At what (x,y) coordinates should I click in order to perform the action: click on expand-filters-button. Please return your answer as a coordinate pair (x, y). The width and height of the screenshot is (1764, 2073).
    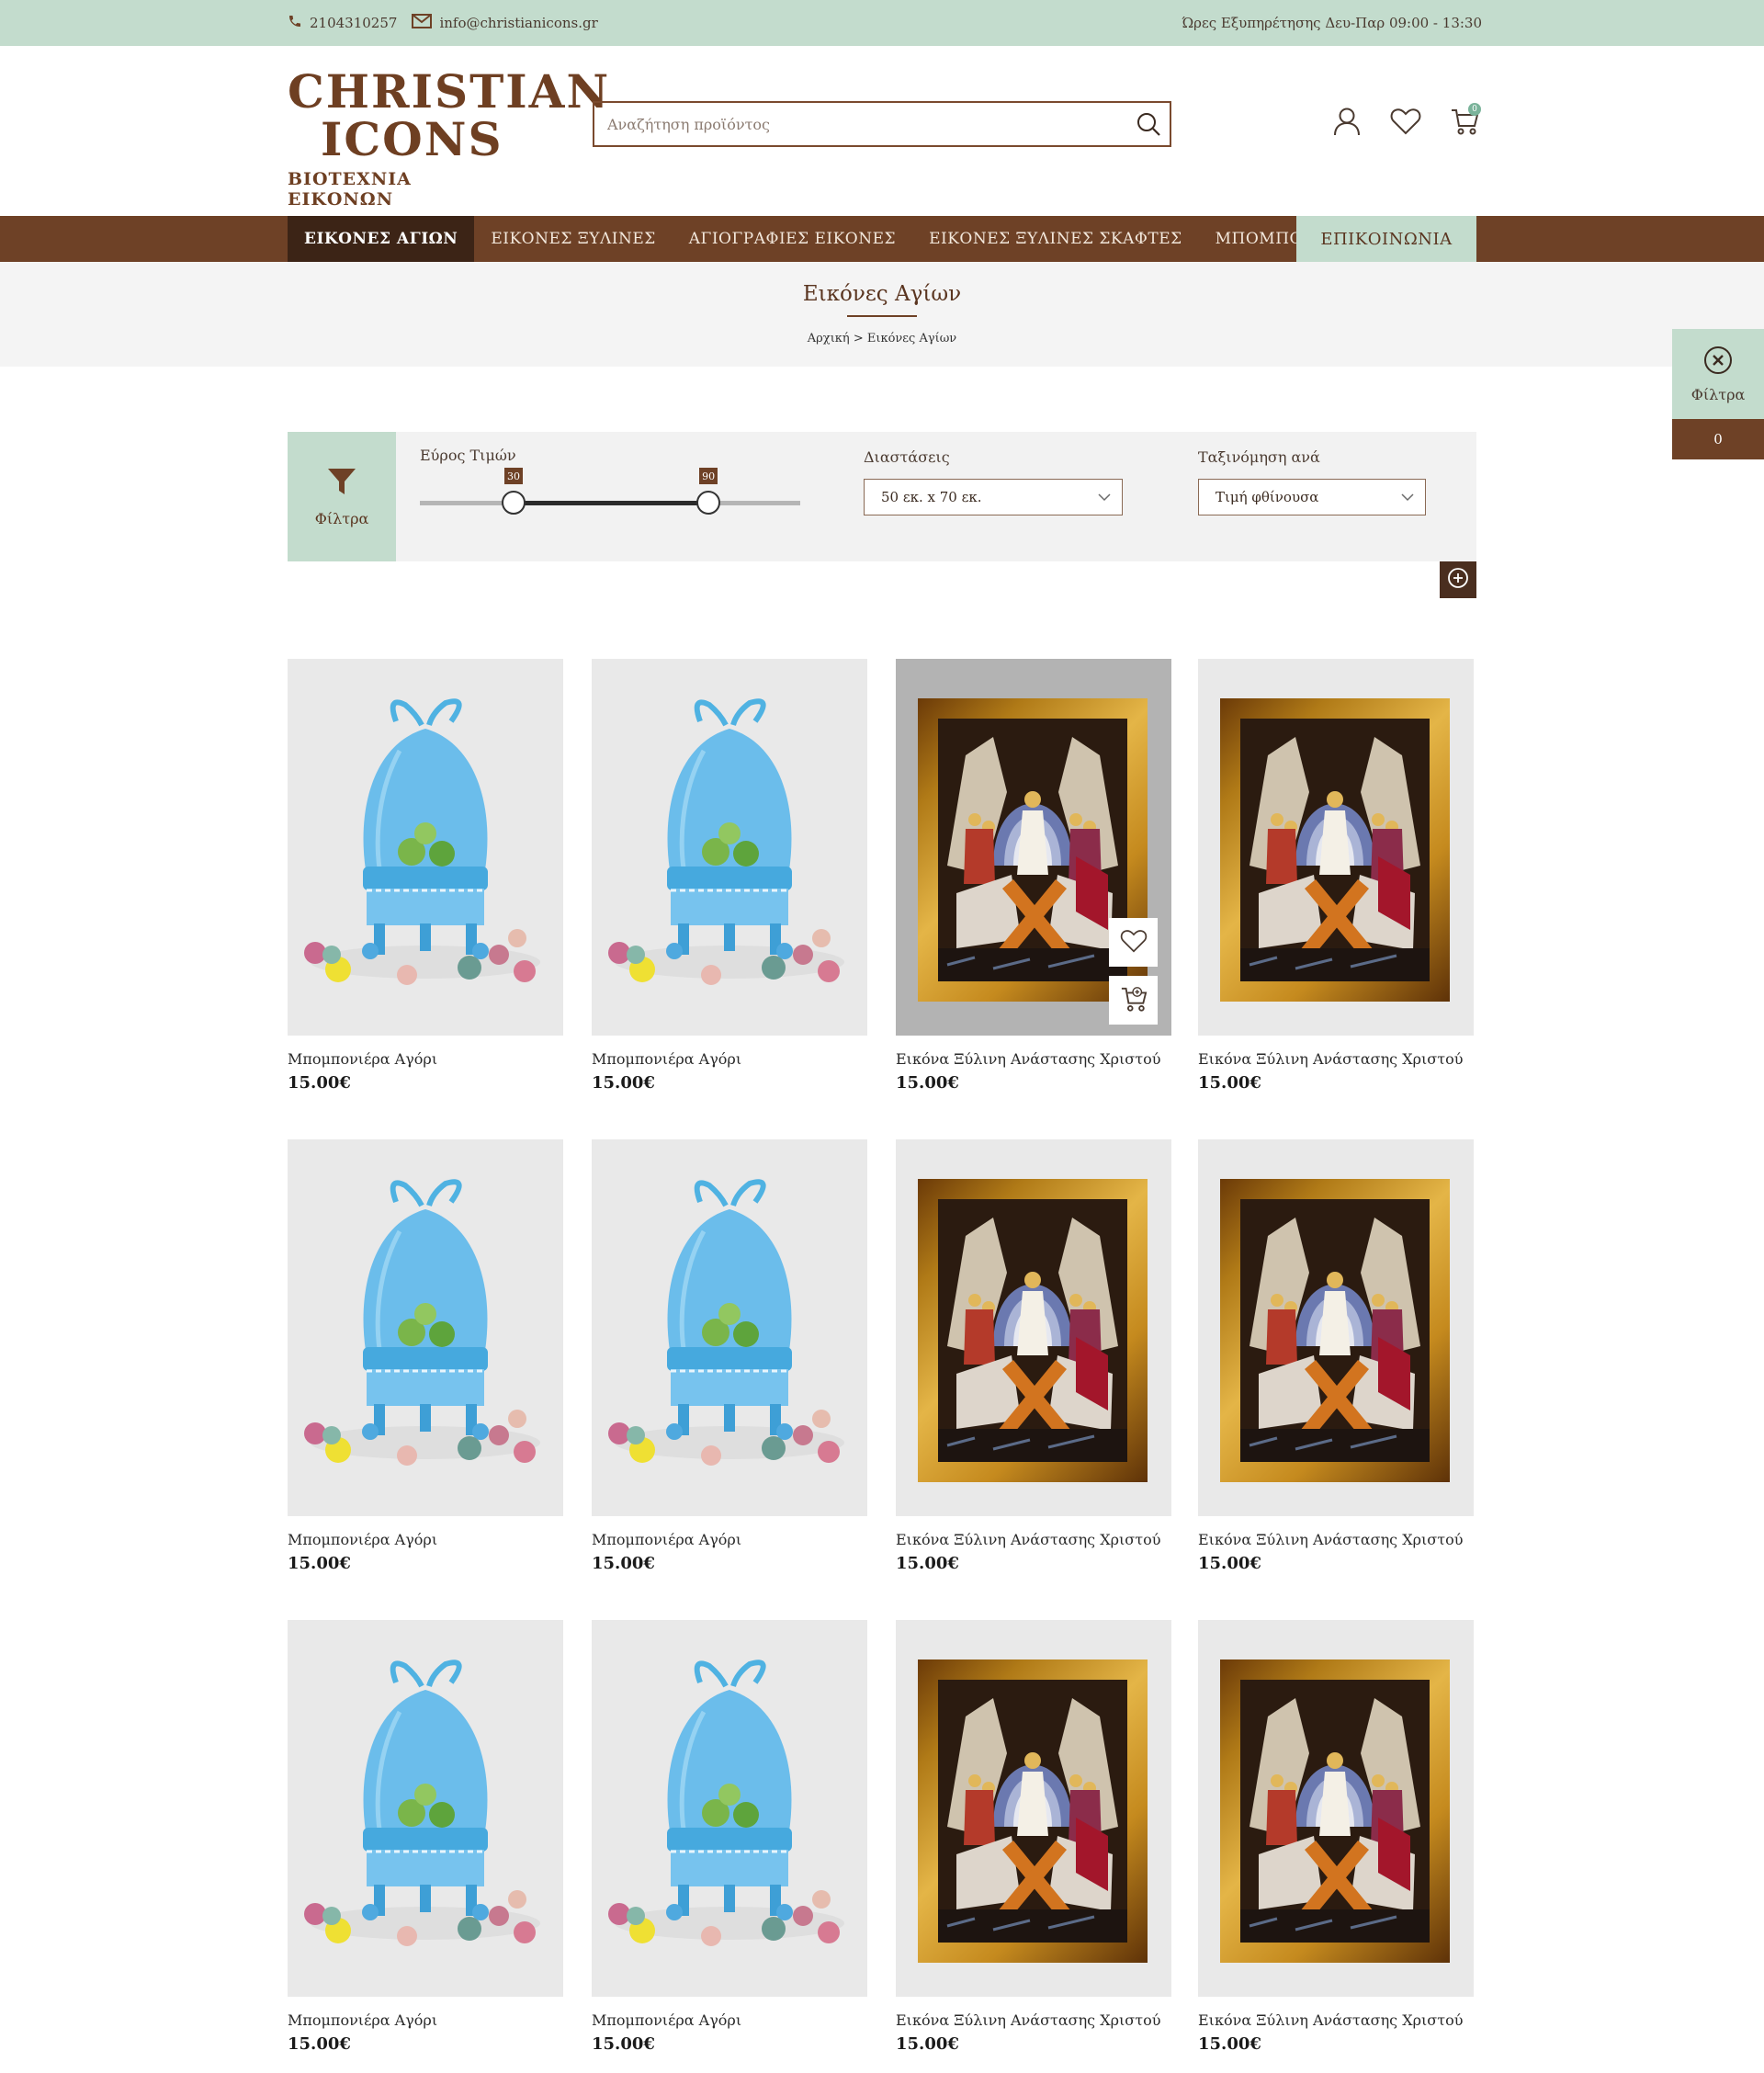
    Looking at the image, I should click on (1458, 579).